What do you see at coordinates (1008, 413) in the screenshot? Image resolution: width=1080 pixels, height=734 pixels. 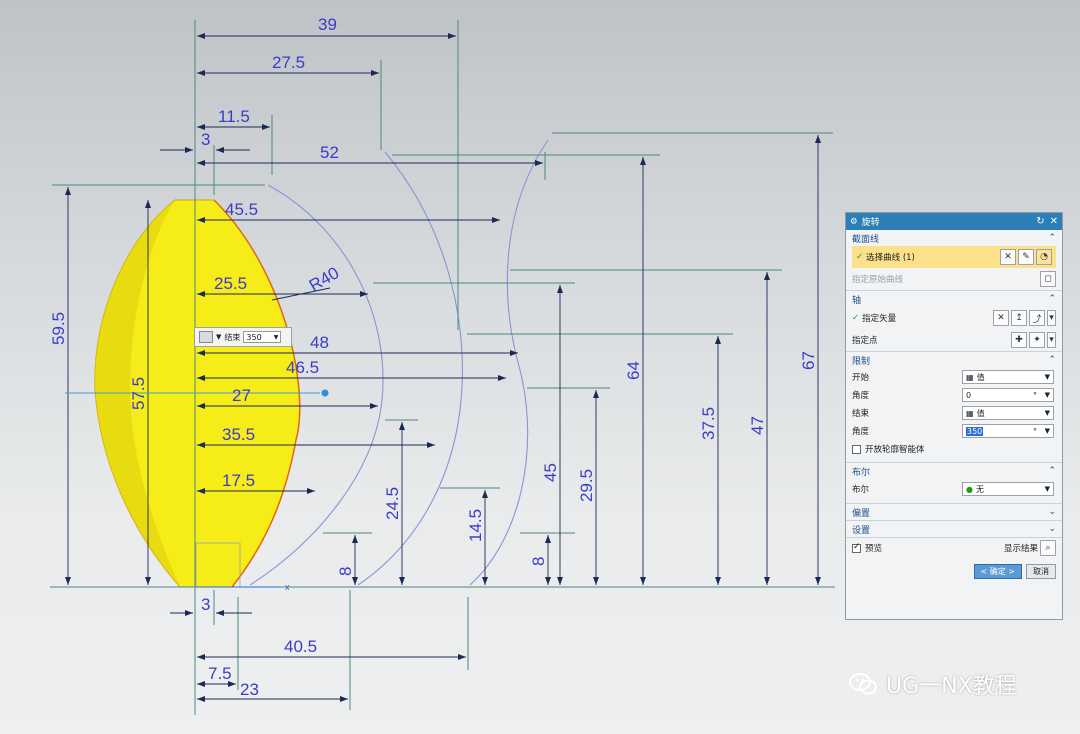 I see `end-type-select: ▦ 值 ▼` at bounding box center [1008, 413].